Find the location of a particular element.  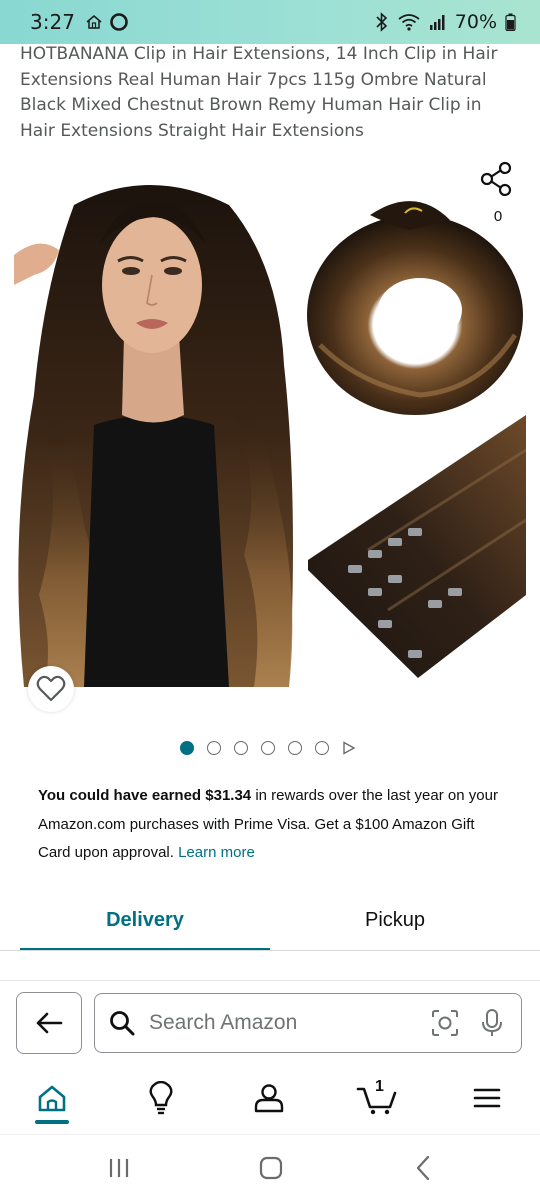

user-icon is located at coordinates (269, 1098).